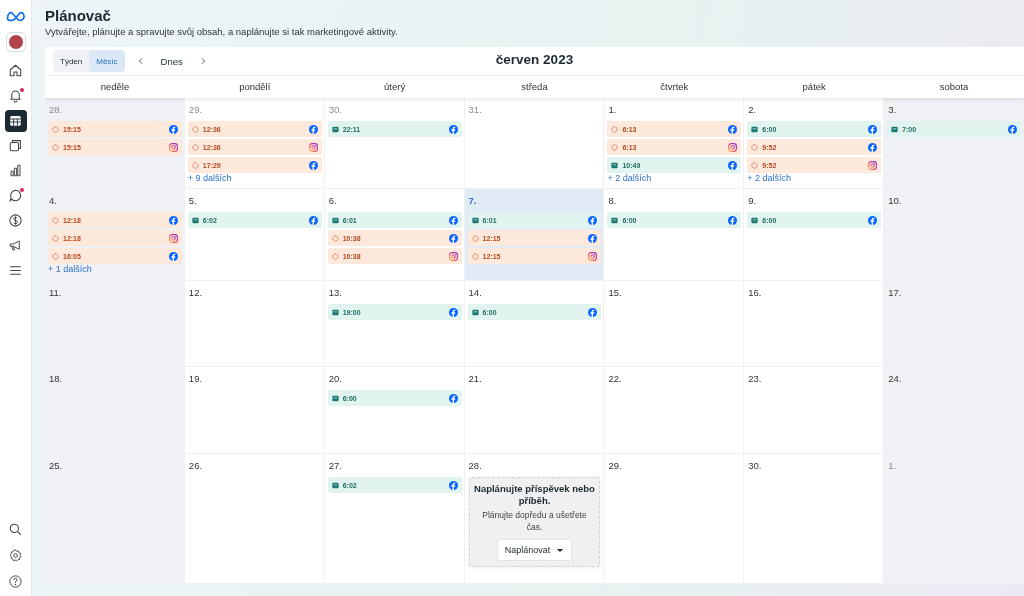 This screenshot has height=596, width=1024. What do you see at coordinates (70, 269) in the screenshot?
I see `more-link: + 1 dalších` at bounding box center [70, 269].